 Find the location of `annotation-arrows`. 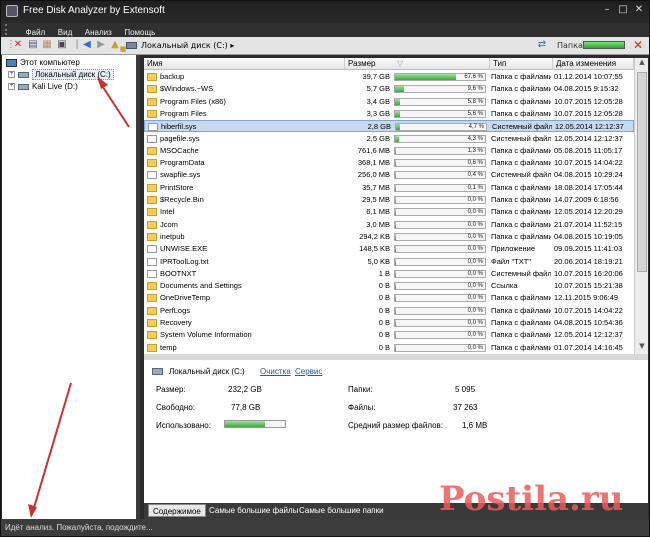

annotation-arrows is located at coordinates (79, 297).